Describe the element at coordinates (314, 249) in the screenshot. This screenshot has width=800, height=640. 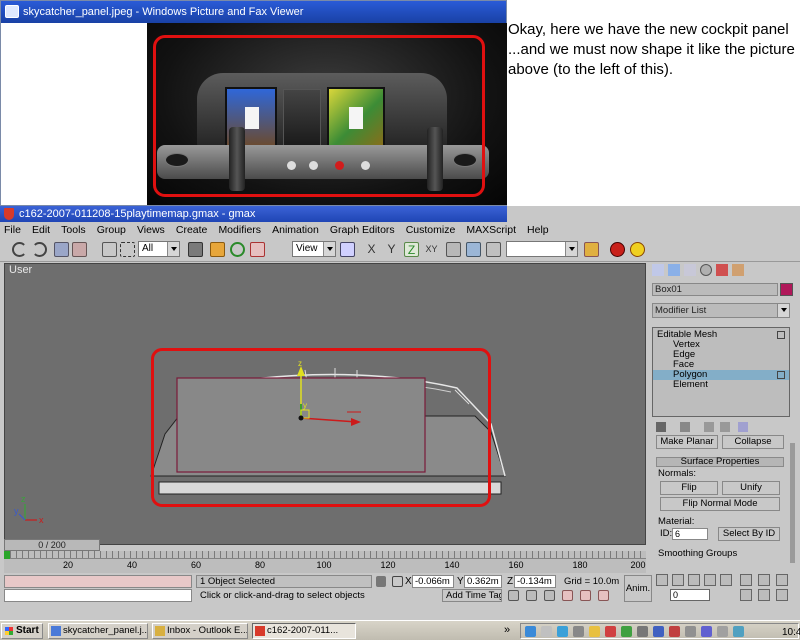
I see `reference-coordinate-dropdown: View` at that location.